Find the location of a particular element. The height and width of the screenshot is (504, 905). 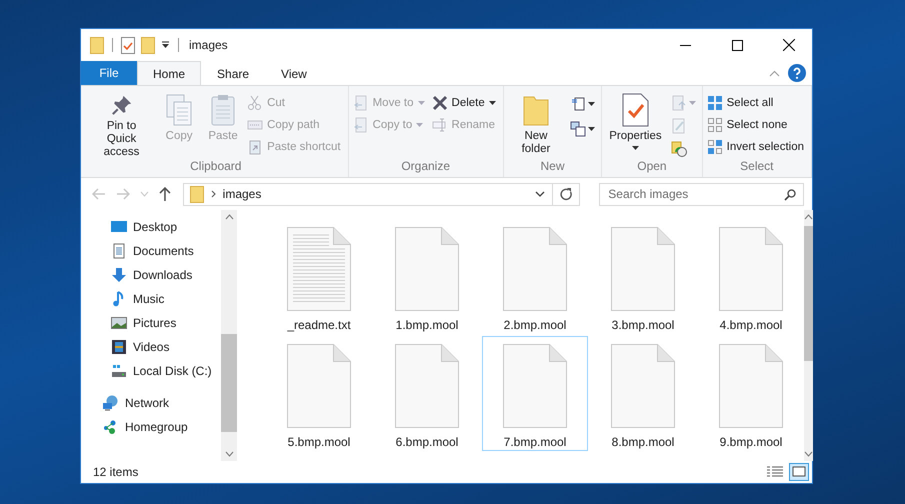

nav-item: Downloads is located at coordinates (151, 275).